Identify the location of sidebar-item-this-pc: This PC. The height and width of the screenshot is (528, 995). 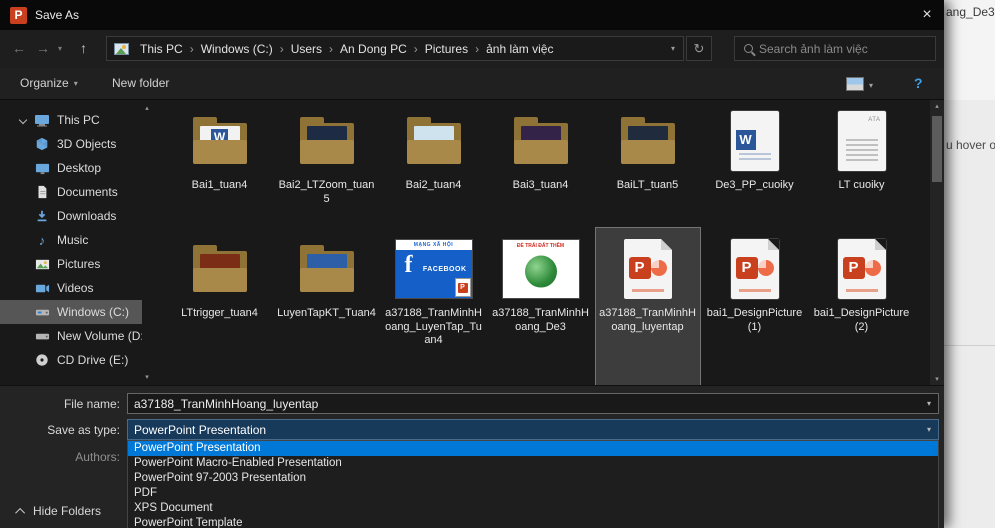
(71, 120).